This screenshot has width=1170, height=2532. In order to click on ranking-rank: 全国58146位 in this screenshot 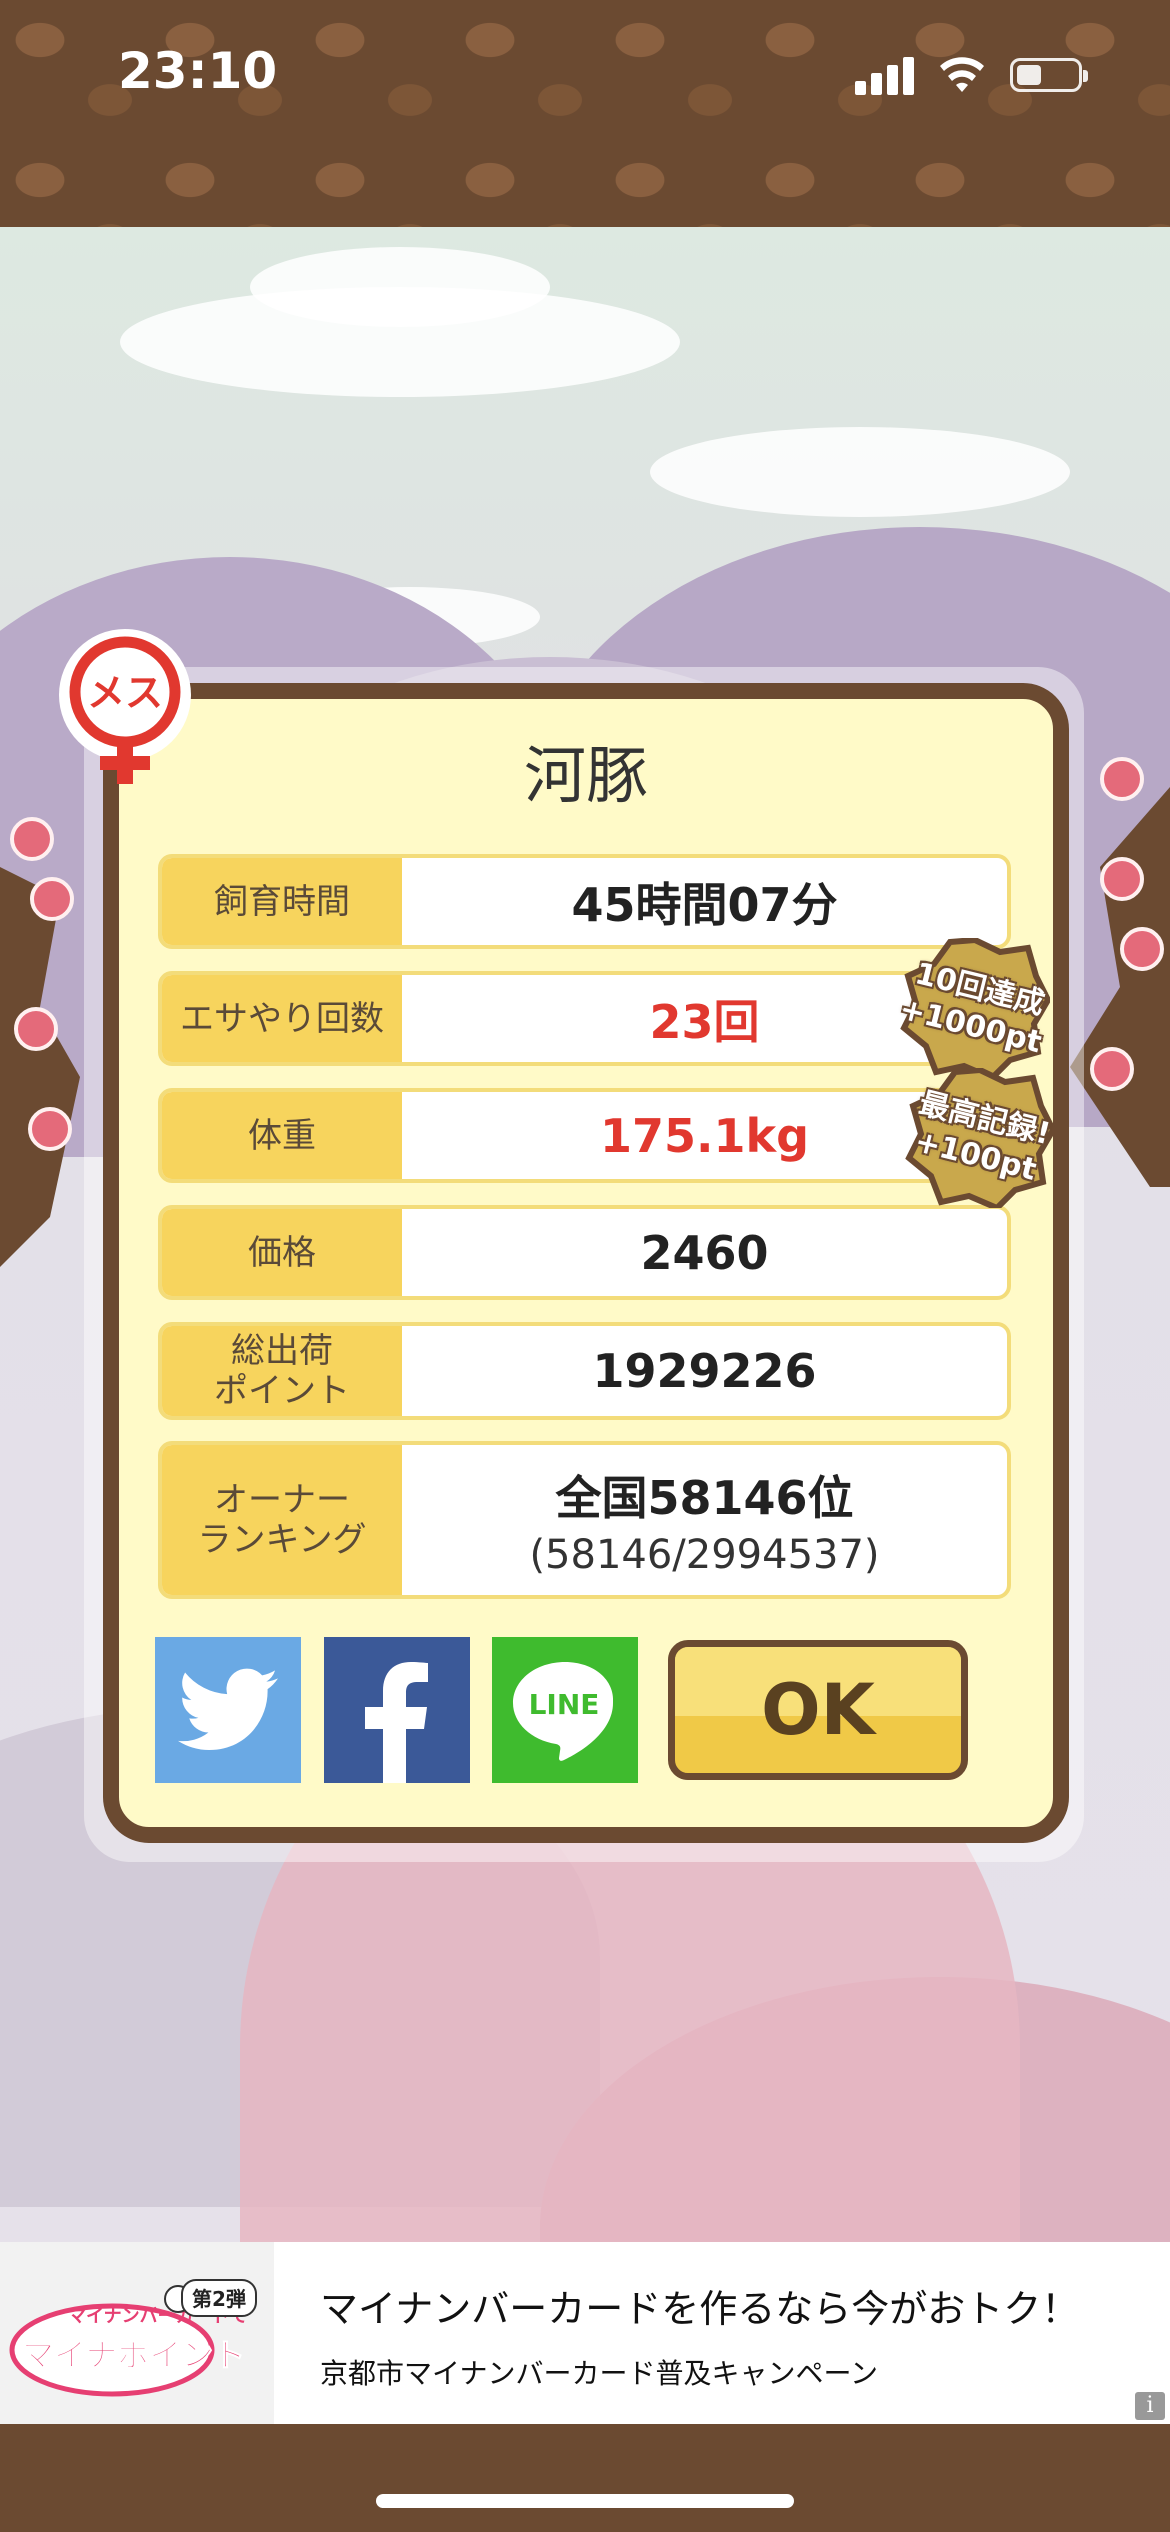, I will do `click(704, 1498)`.